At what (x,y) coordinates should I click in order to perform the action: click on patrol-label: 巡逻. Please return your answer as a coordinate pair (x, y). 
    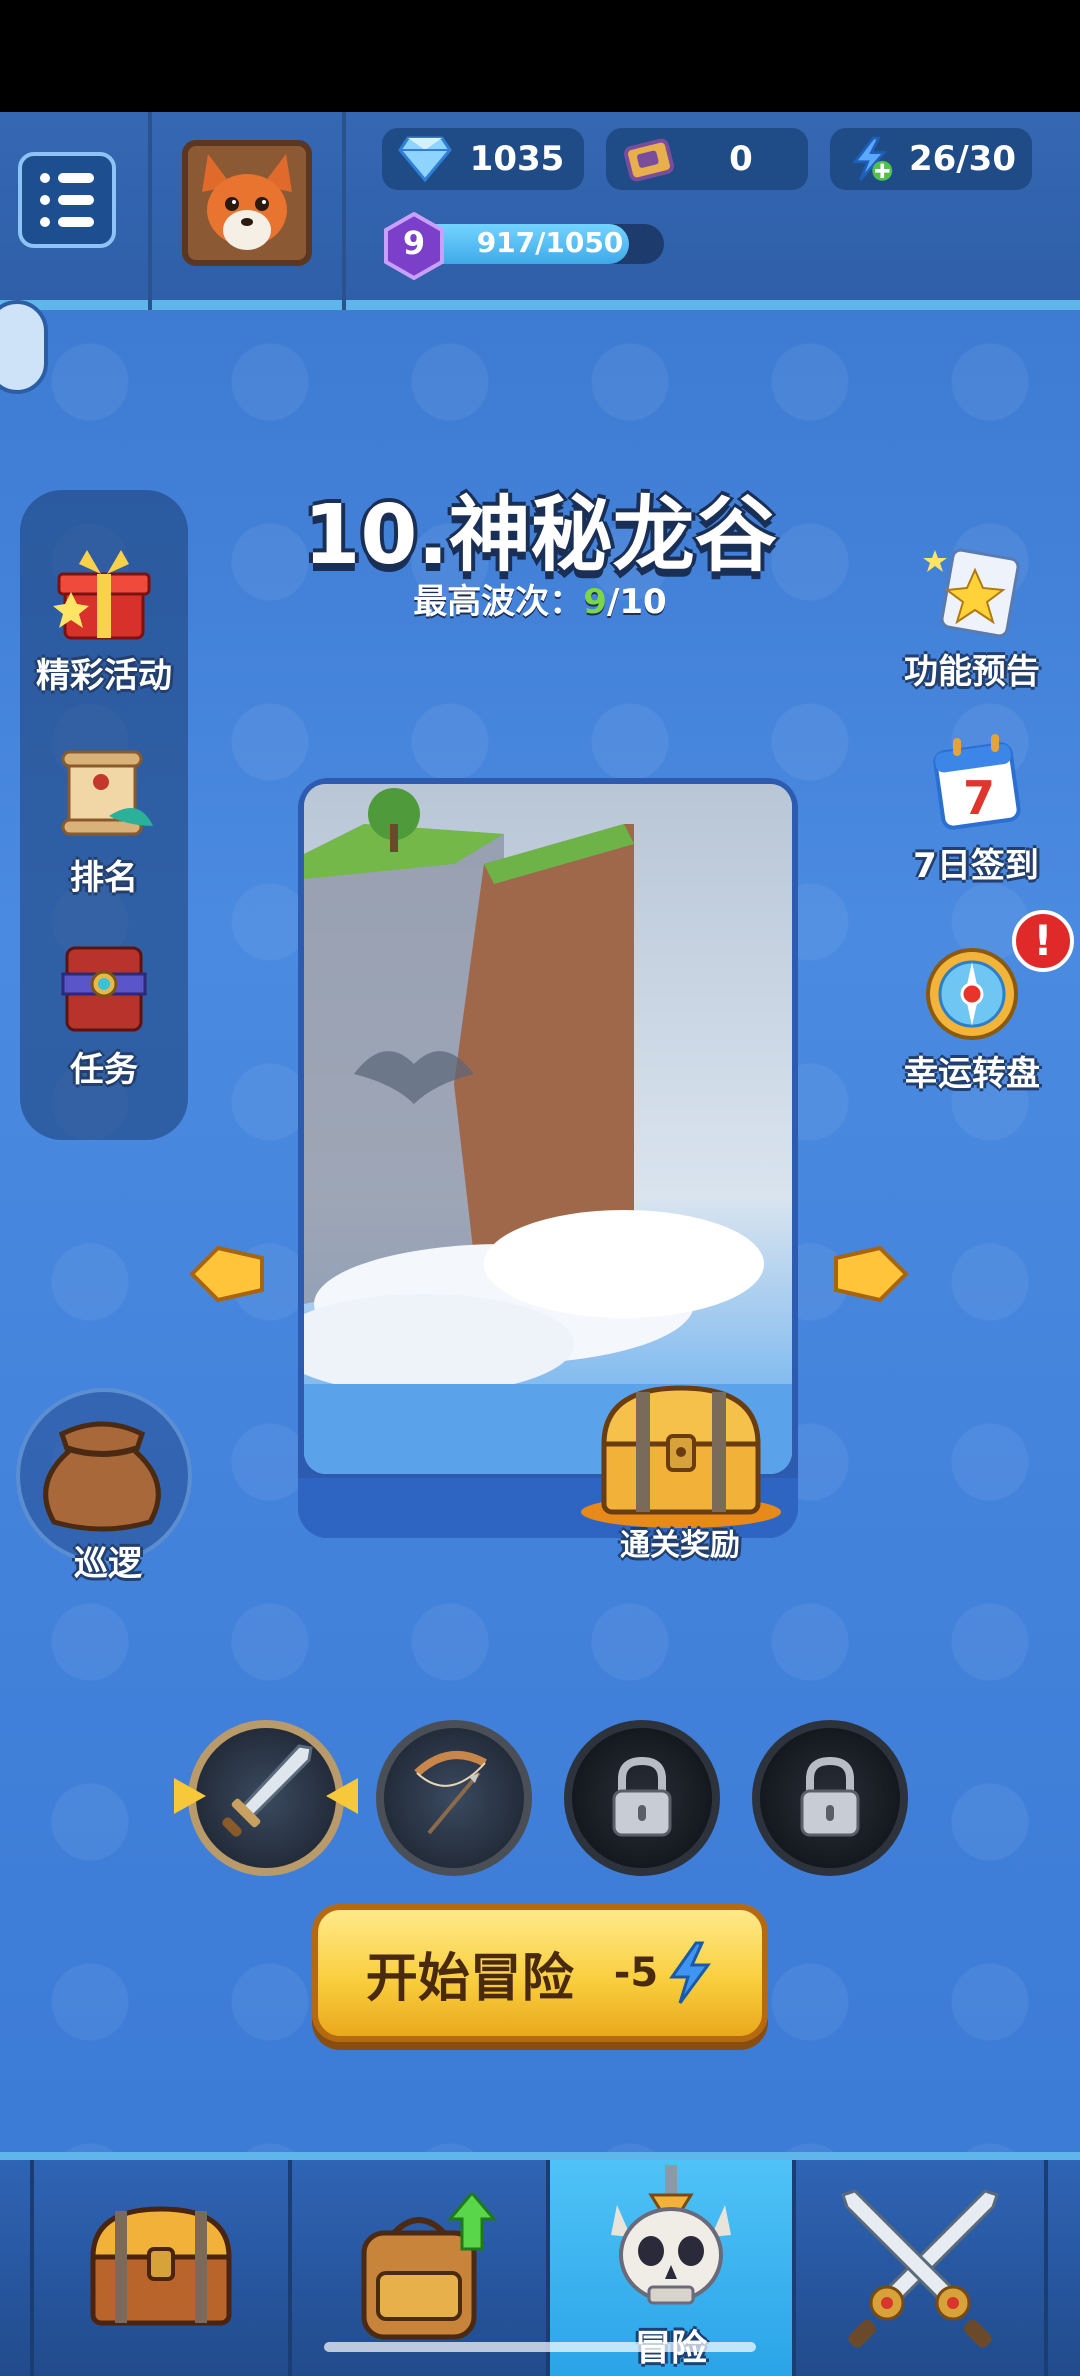
    Looking at the image, I should click on (108, 1564).